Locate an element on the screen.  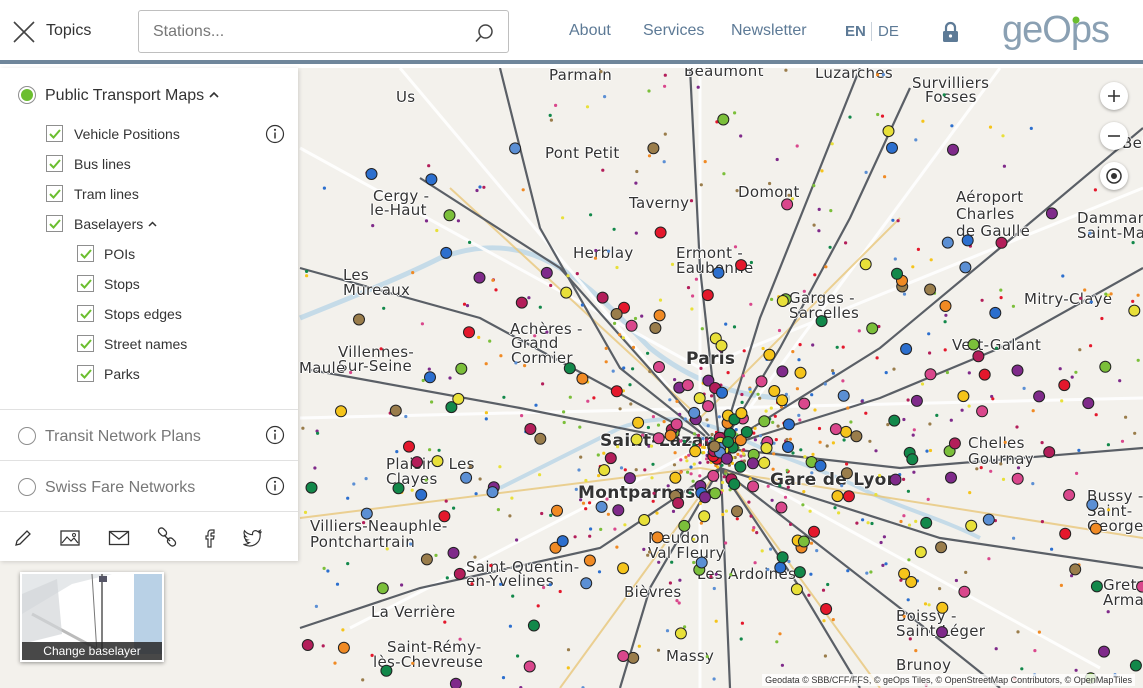
geolocate-button is located at coordinates (1114, 176).